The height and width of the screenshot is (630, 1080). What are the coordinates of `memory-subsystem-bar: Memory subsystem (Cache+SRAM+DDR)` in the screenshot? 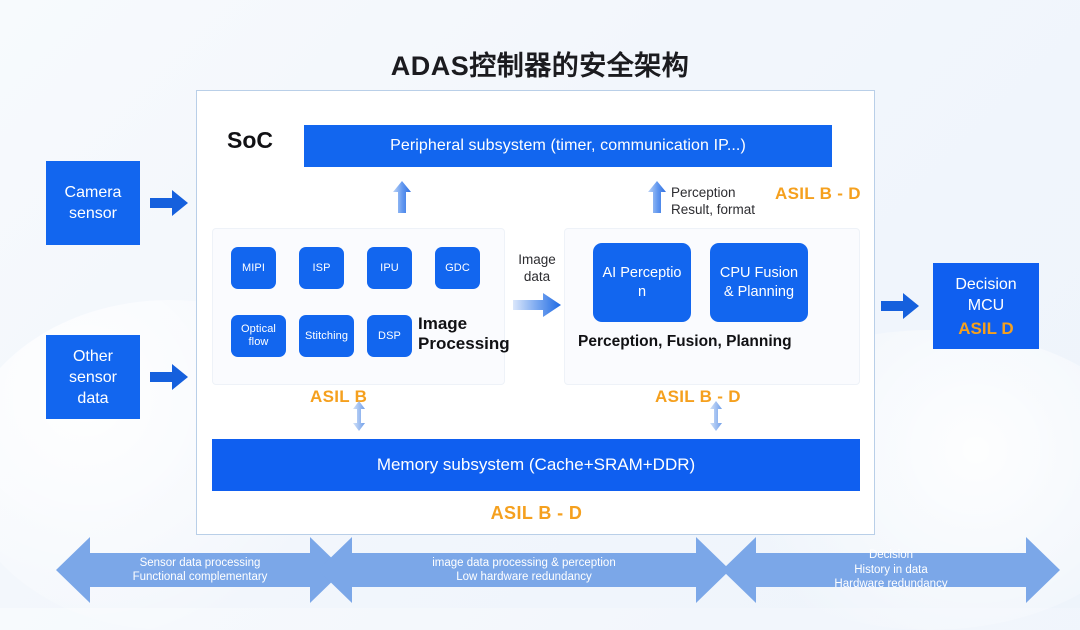 It's located at (536, 465).